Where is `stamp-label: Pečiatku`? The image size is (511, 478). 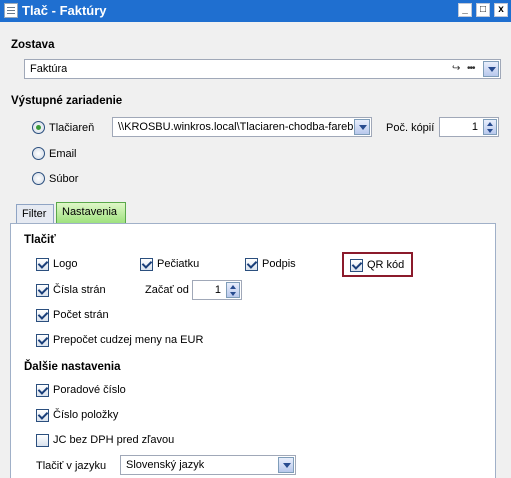
stamp-label: Pečiatku is located at coordinates (178, 264).